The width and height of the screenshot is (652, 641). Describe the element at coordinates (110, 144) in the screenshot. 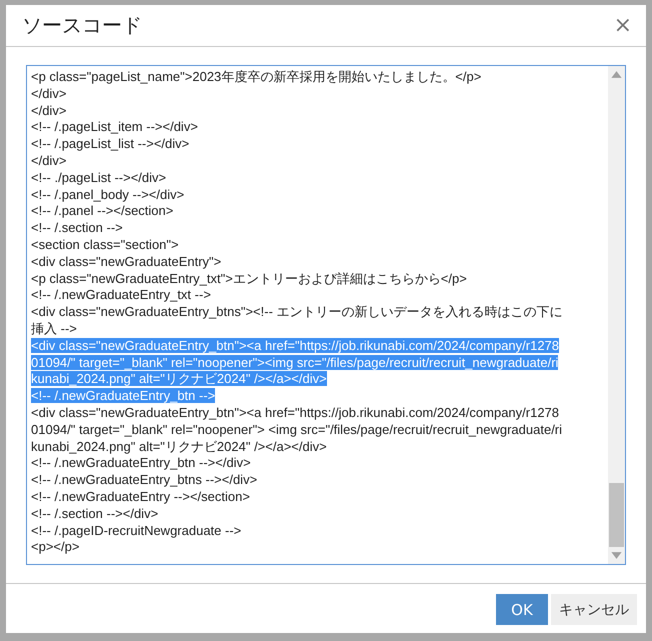

I see `code-line: <!-- /.pageList_list --></div>` at that location.